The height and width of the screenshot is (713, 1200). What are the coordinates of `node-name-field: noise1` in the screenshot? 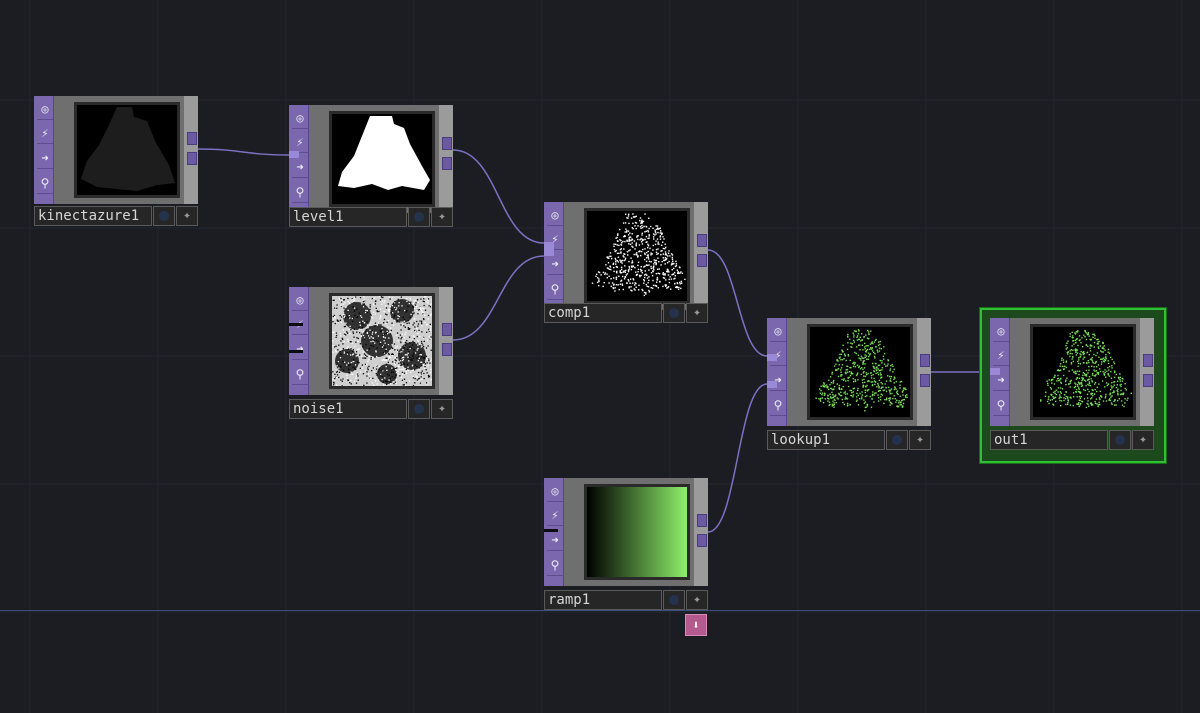 It's located at (348, 409).